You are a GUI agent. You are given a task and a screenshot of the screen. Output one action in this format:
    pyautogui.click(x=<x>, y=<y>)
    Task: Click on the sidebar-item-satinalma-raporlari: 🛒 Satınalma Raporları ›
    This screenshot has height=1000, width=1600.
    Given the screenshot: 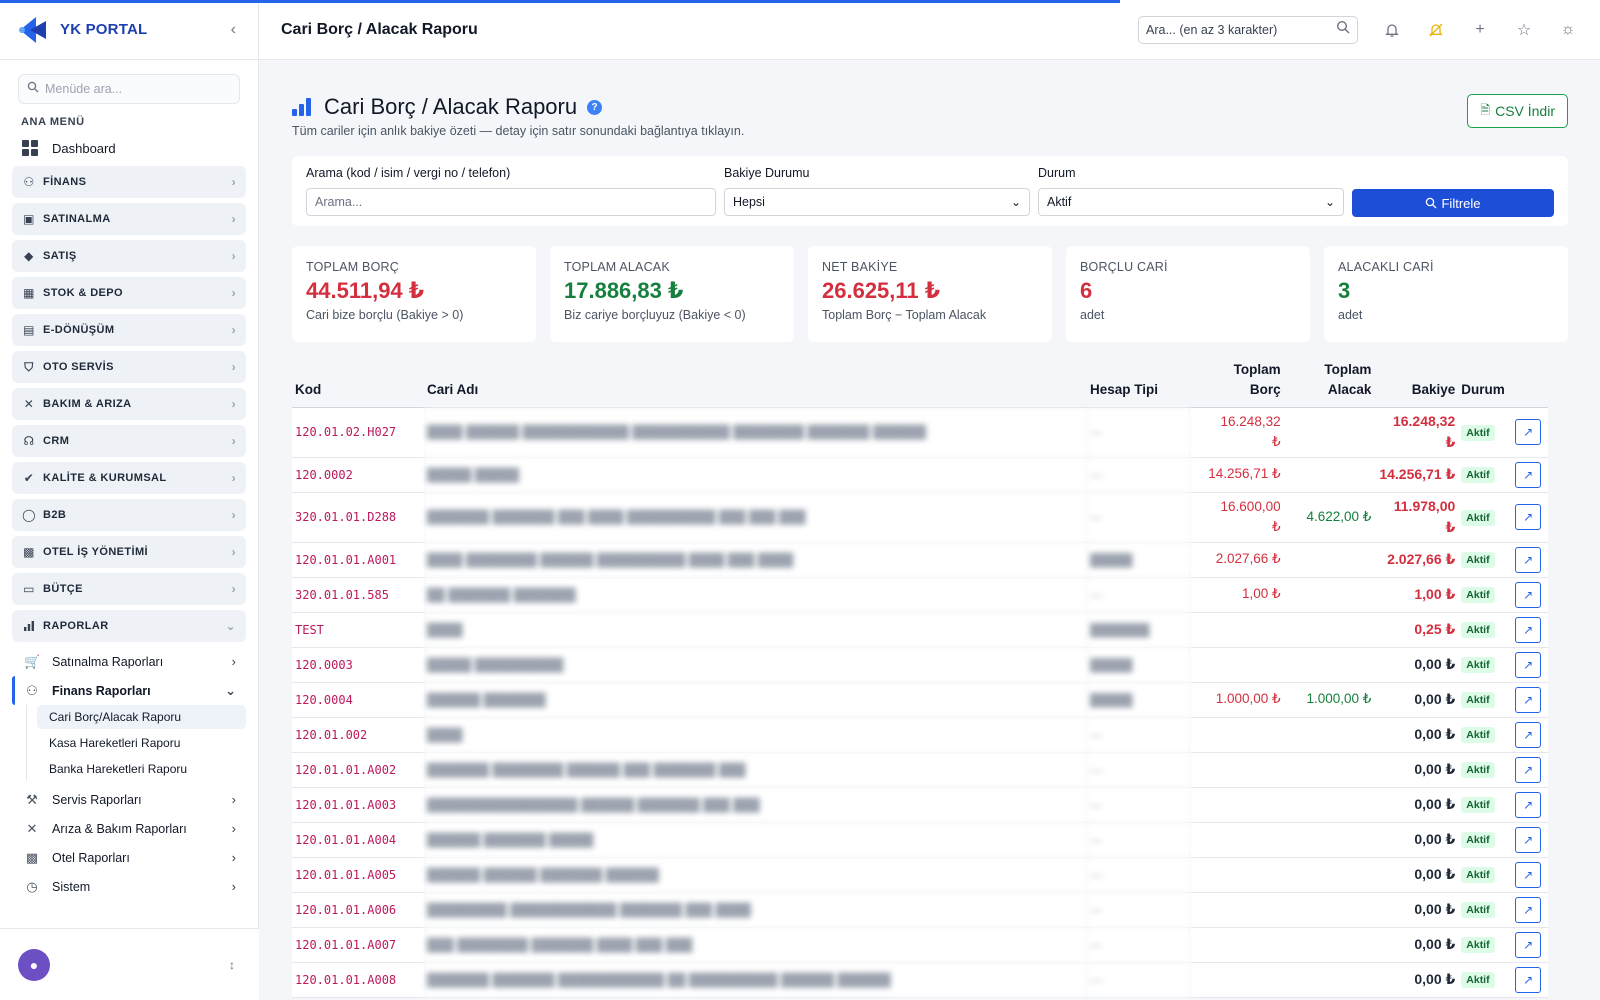 What is the action you would take?
    pyautogui.click(x=129, y=661)
    